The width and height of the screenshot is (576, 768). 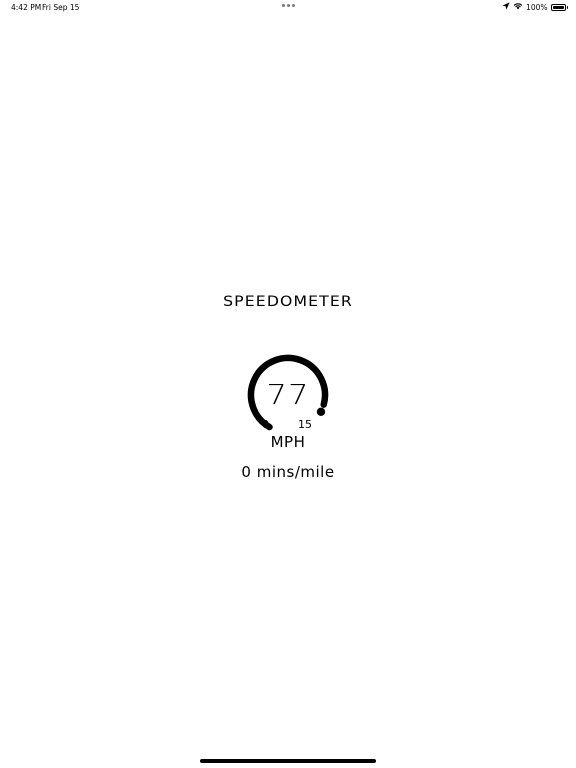 What do you see at coordinates (518, 7) in the screenshot?
I see `wifi-icon` at bounding box center [518, 7].